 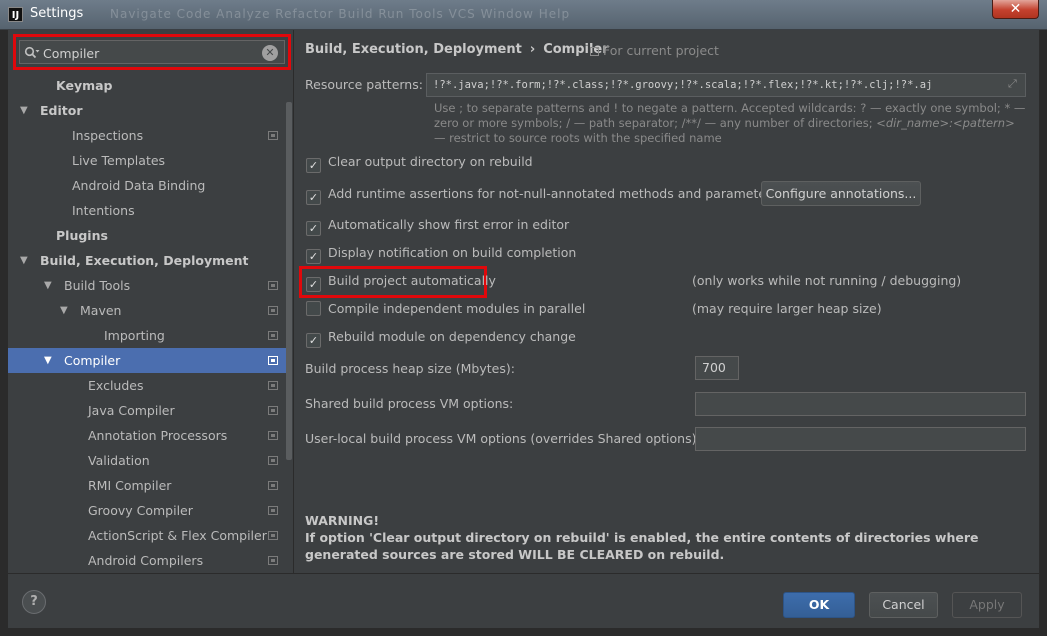 I want to click on tree-item: Android Data Binding, so click(x=147, y=185).